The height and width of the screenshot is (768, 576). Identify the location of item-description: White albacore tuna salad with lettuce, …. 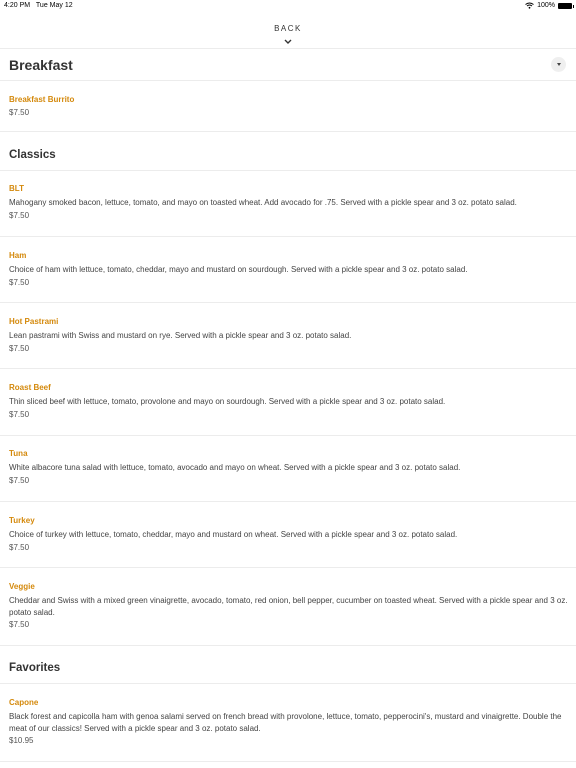
(235, 467).